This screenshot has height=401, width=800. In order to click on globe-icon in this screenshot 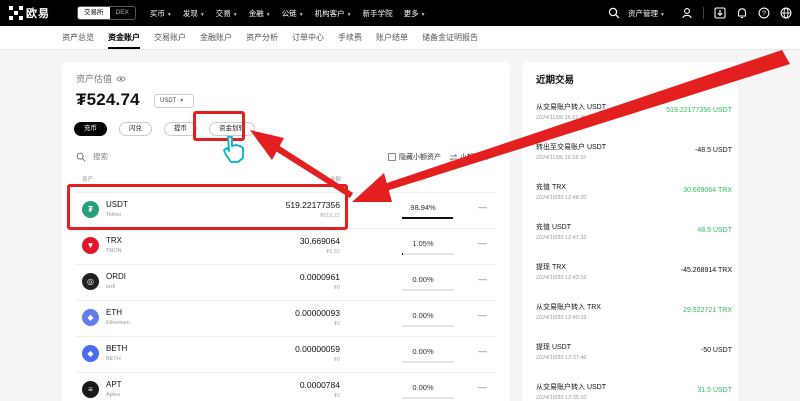, I will do `click(785, 13)`.